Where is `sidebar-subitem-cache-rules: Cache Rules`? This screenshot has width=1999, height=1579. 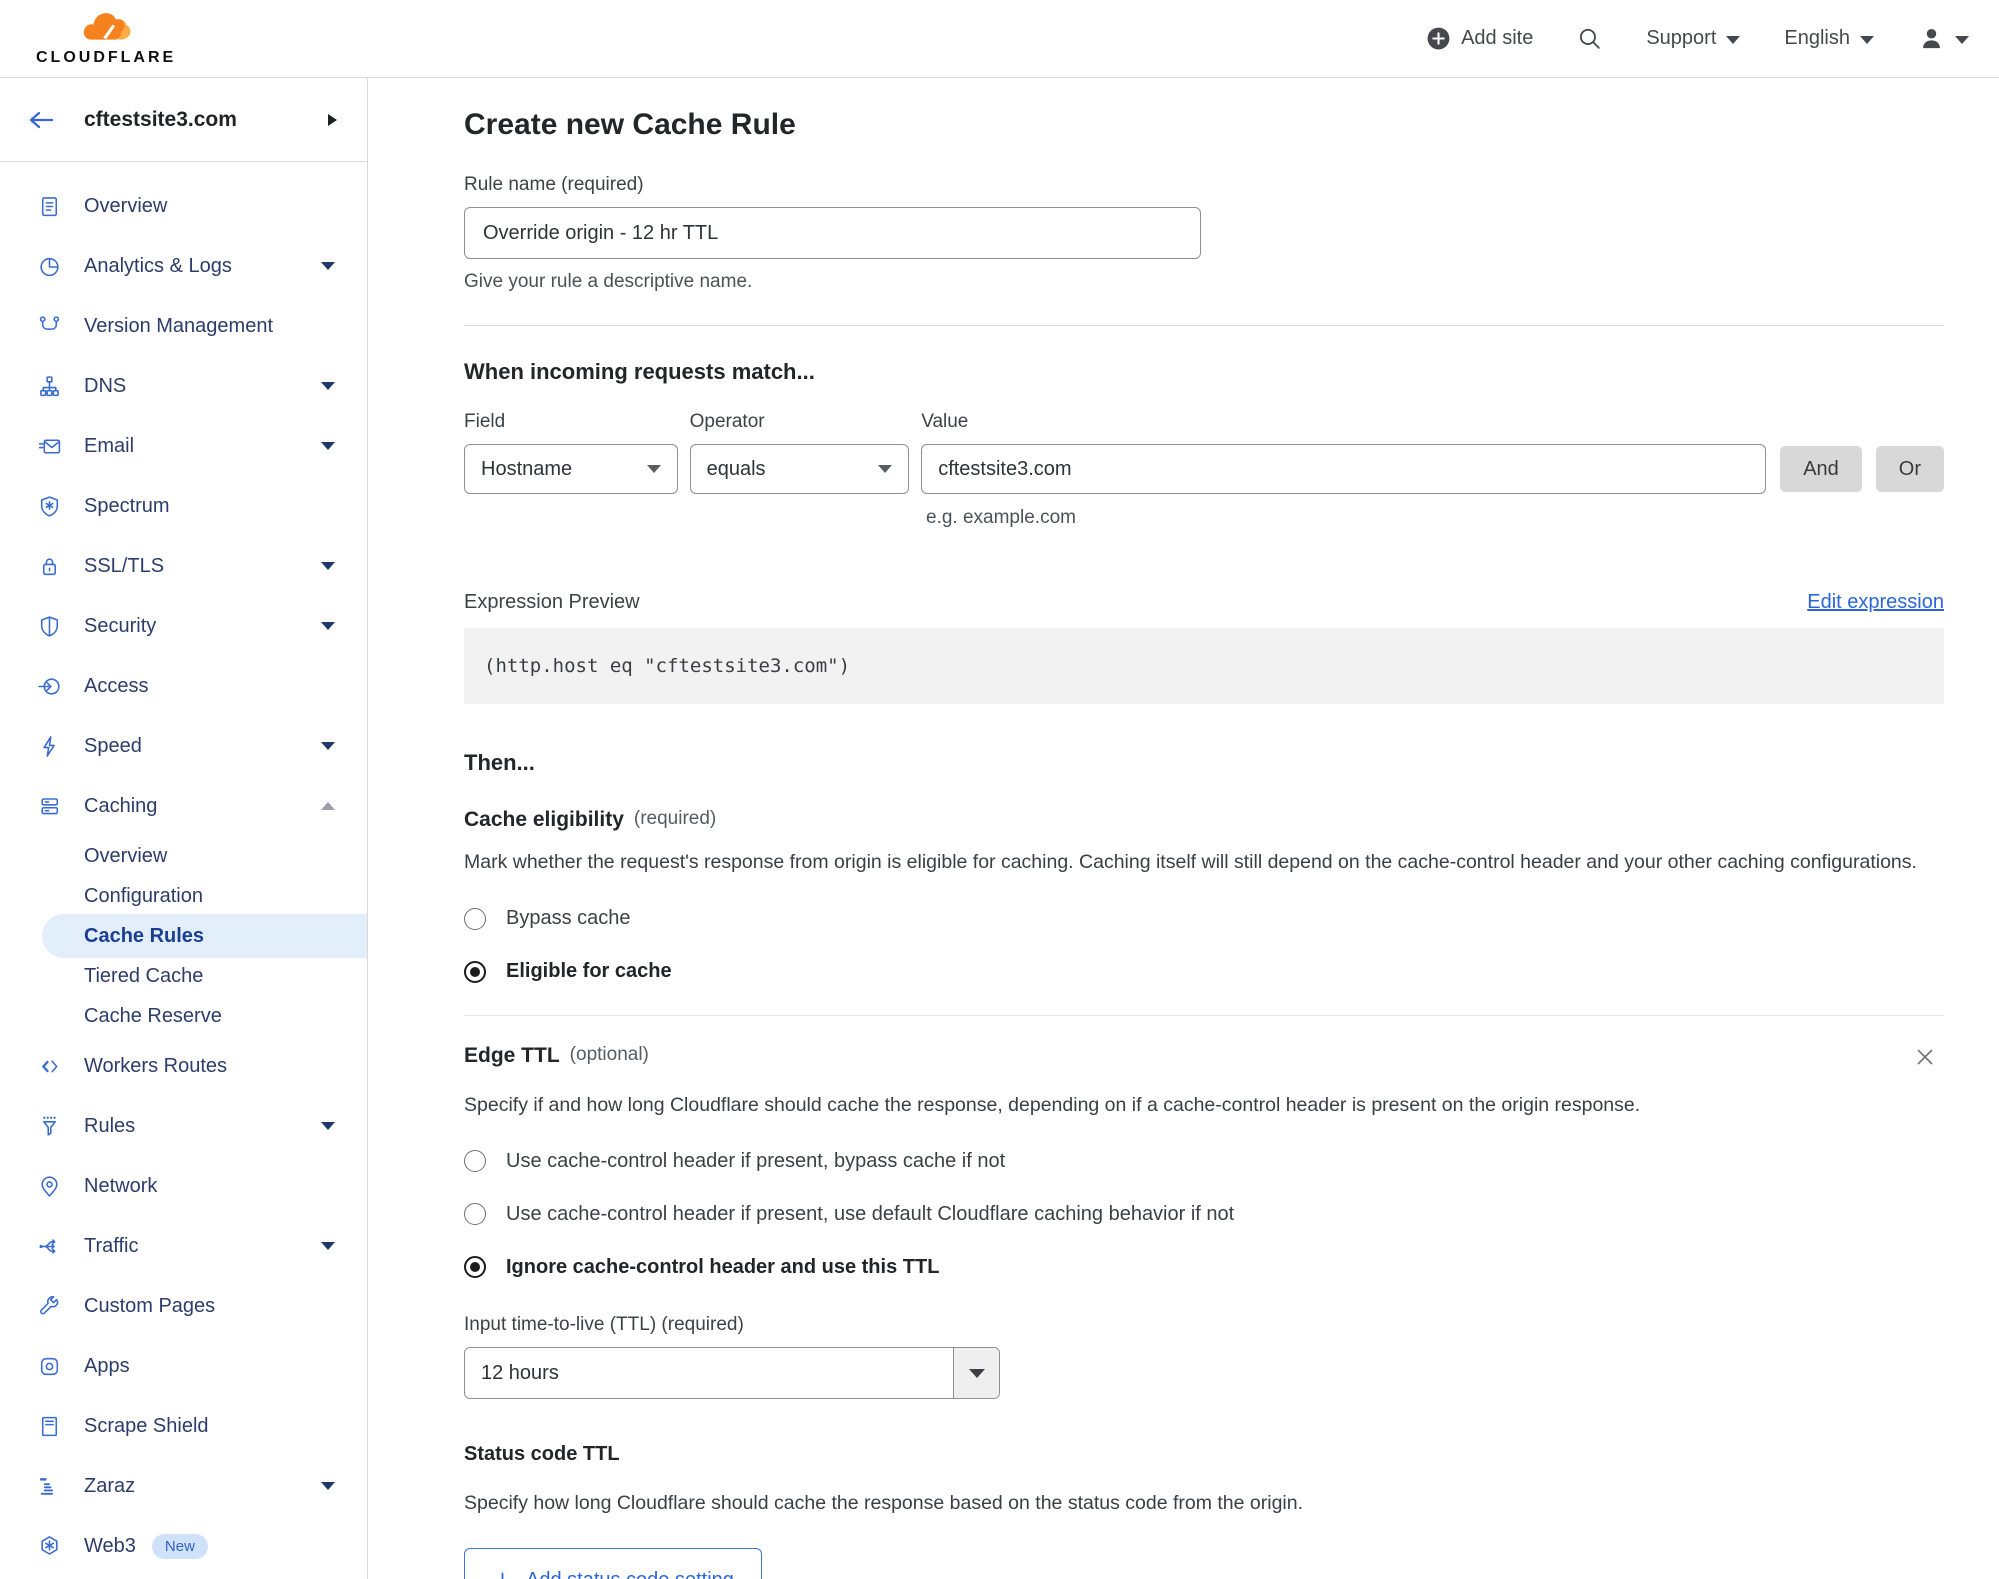 sidebar-subitem-cache-rules: Cache Rules is located at coordinates (204, 936).